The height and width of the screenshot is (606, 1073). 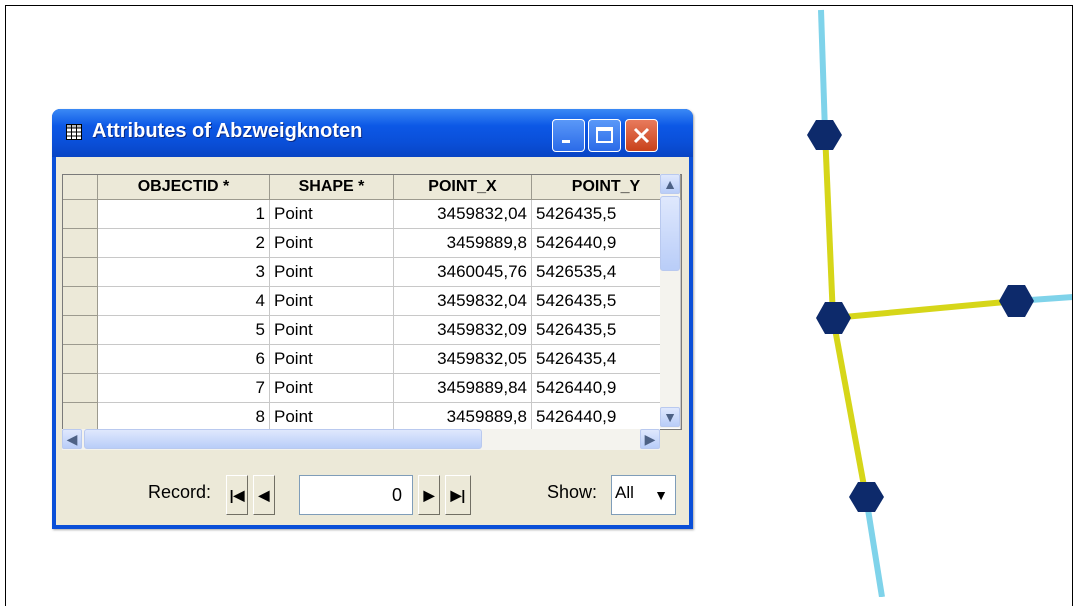 What do you see at coordinates (184, 359) in the screenshot?
I see `cell-objectid: 6` at bounding box center [184, 359].